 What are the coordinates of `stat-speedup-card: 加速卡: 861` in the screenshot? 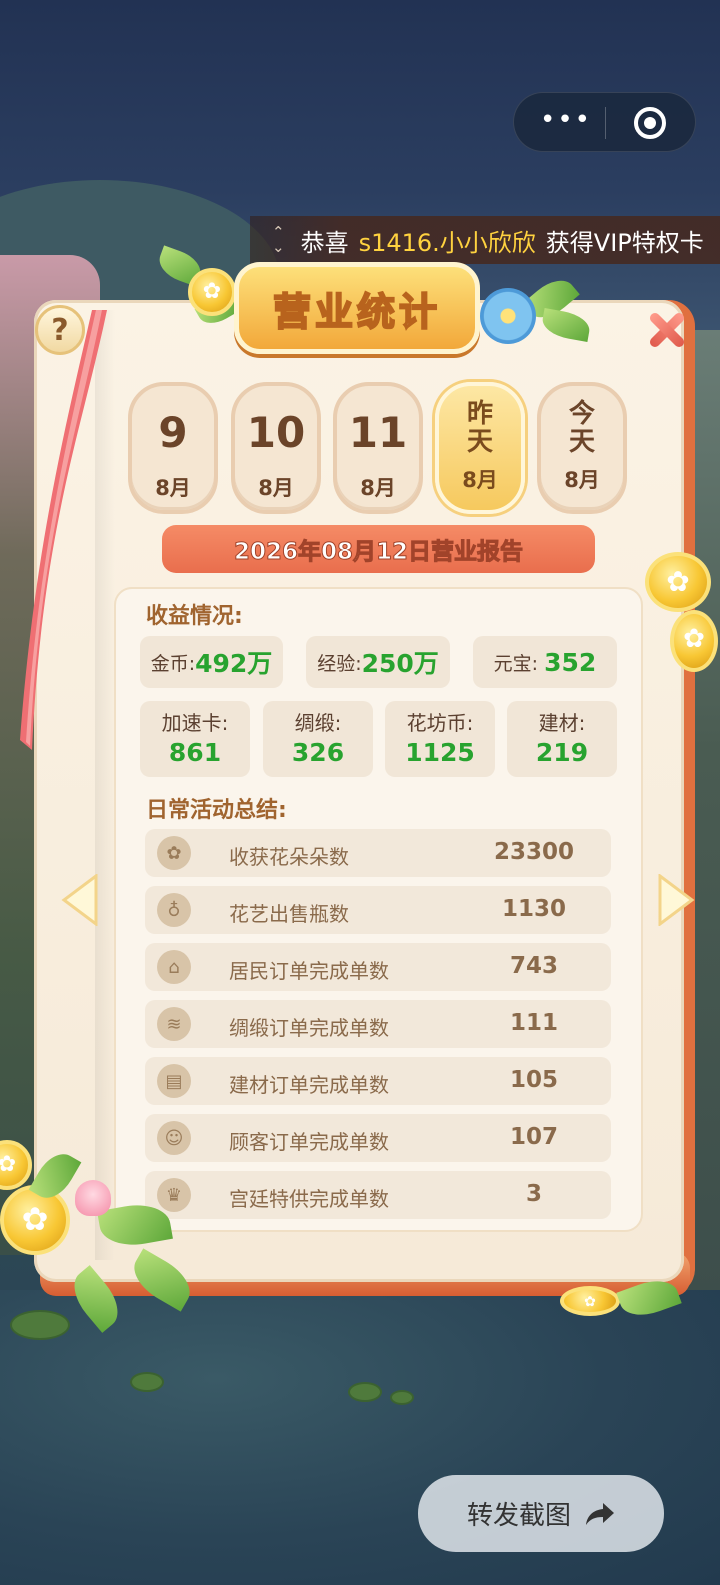 It's located at (195, 739).